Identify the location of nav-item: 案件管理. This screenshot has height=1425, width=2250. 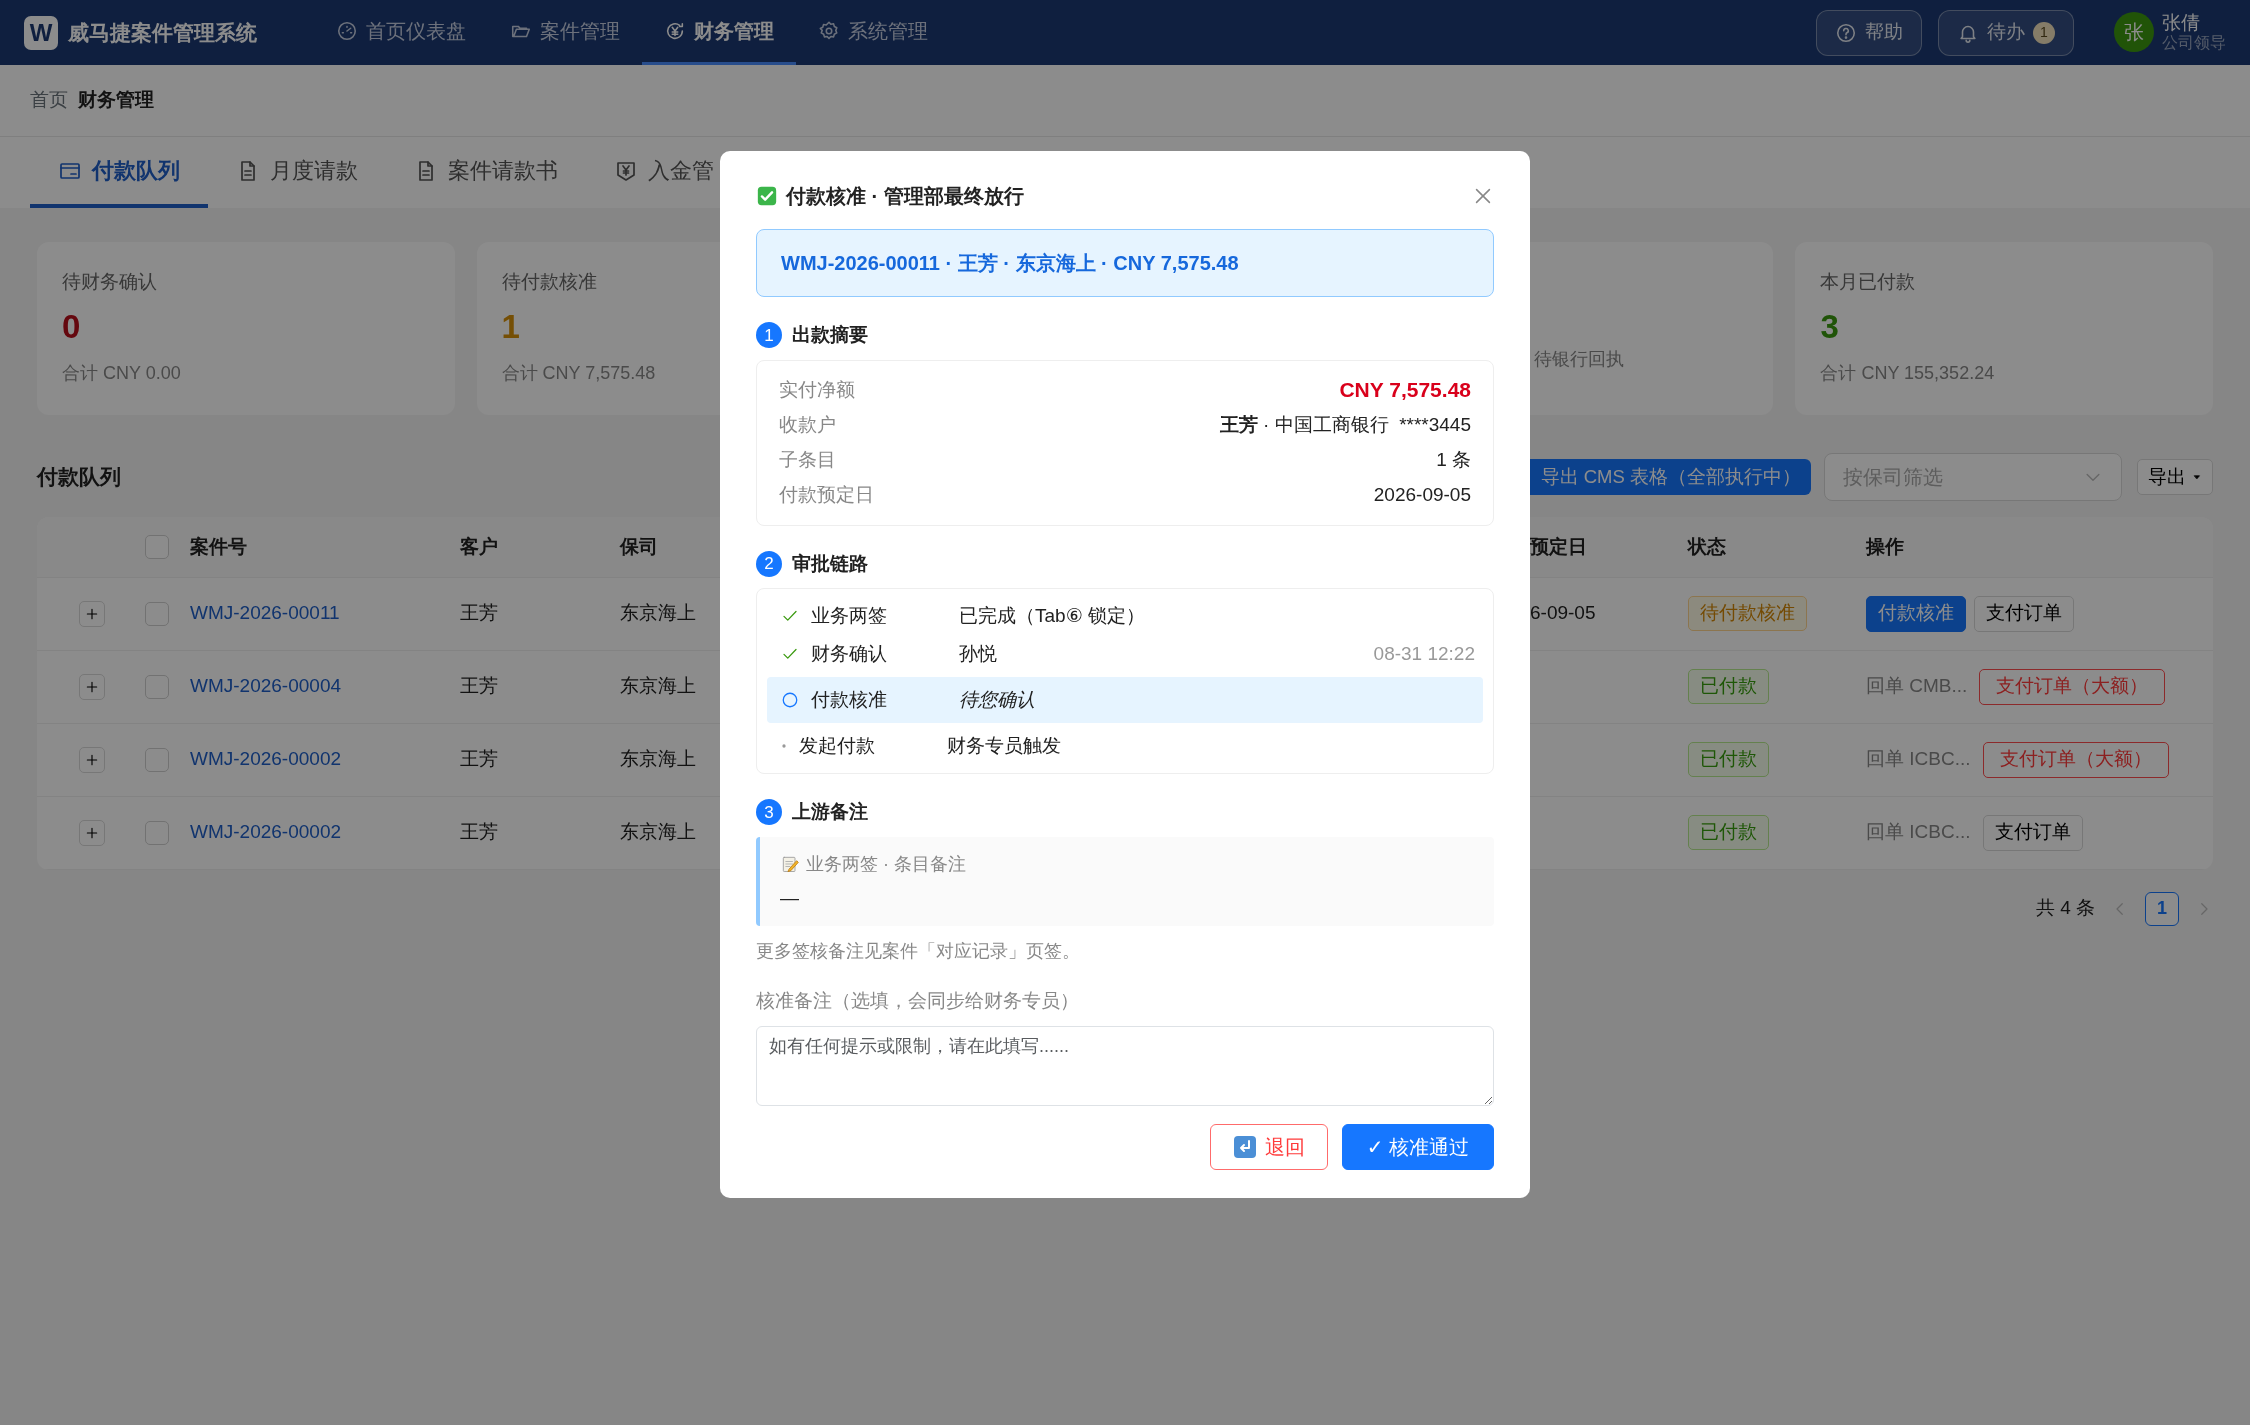
(565, 32).